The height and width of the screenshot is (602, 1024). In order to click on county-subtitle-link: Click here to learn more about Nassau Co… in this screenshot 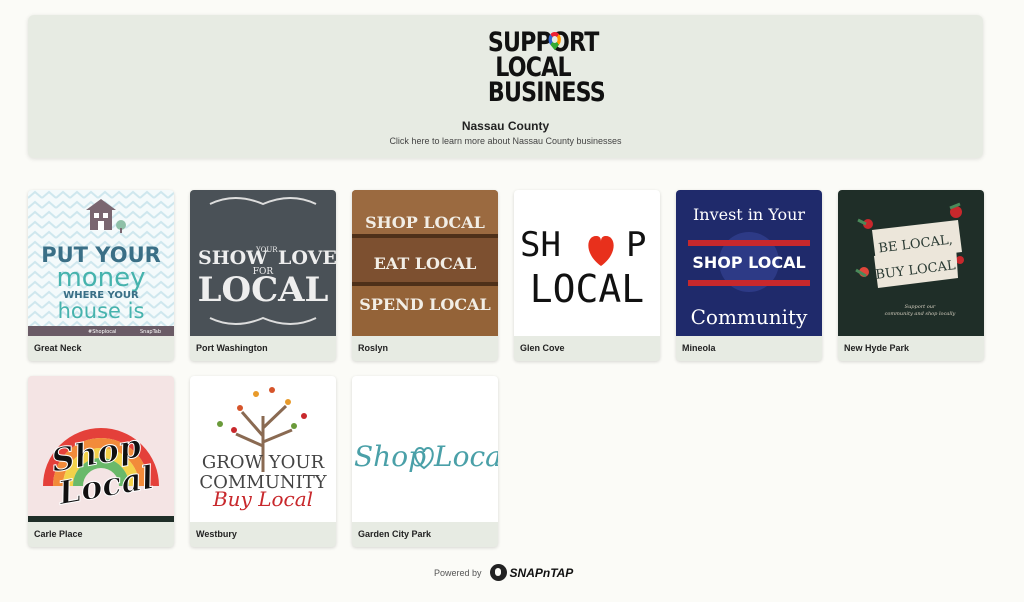, I will do `click(505, 141)`.